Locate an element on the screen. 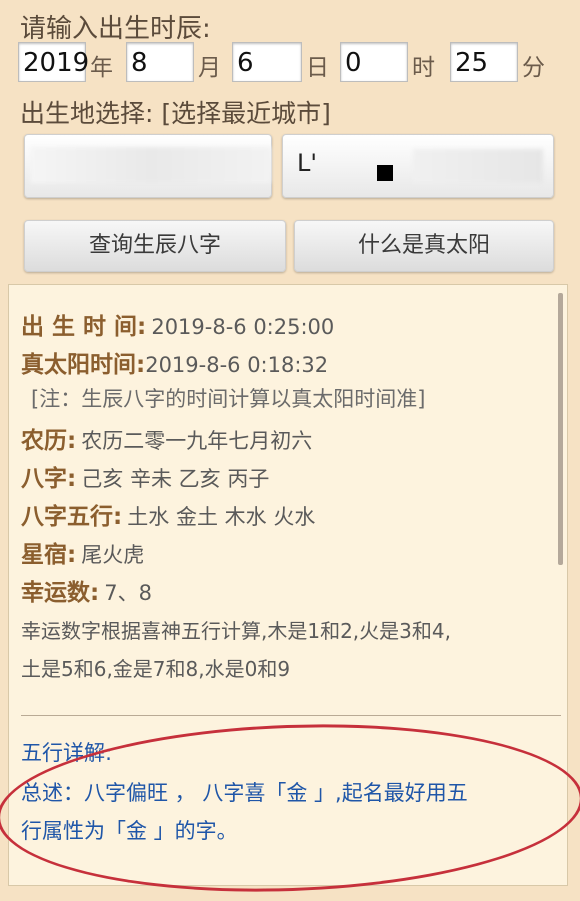 The image size is (580, 901). lucky-desc-line-2: 土是5和6,金是7和8,水是0和9 is located at coordinates (156, 669).